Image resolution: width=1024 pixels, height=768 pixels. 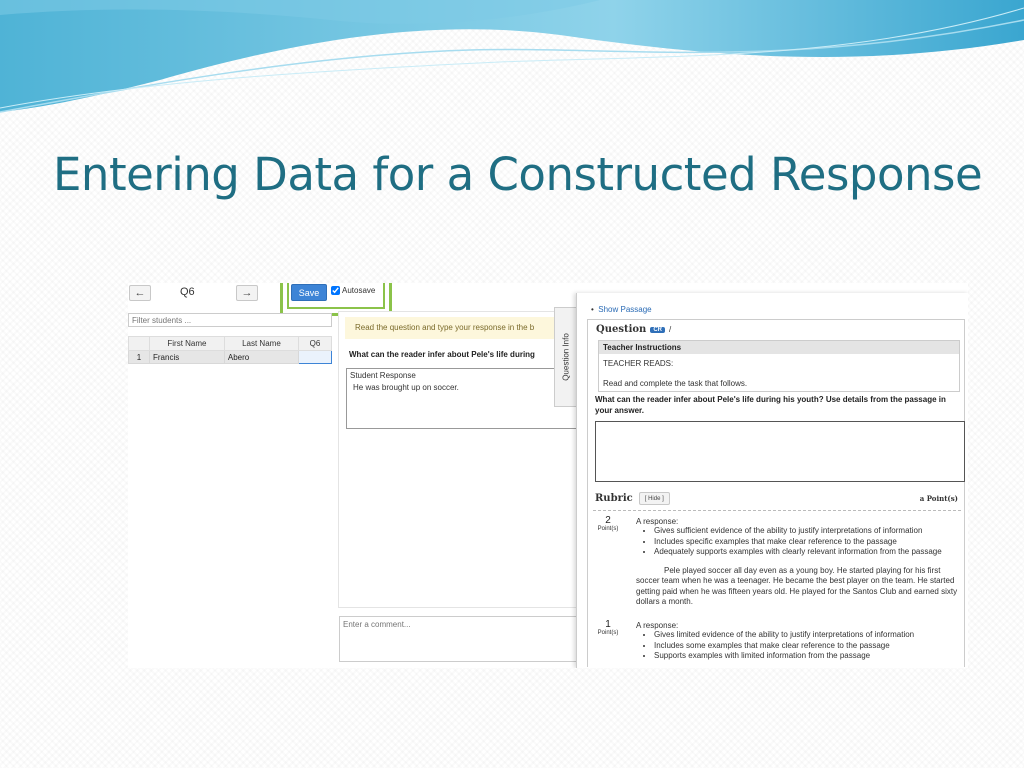 What do you see at coordinates (608, 523) in the screenshot?
I see `rubric-score-2: 2 Point(s)` at bounding box center [608, 523].